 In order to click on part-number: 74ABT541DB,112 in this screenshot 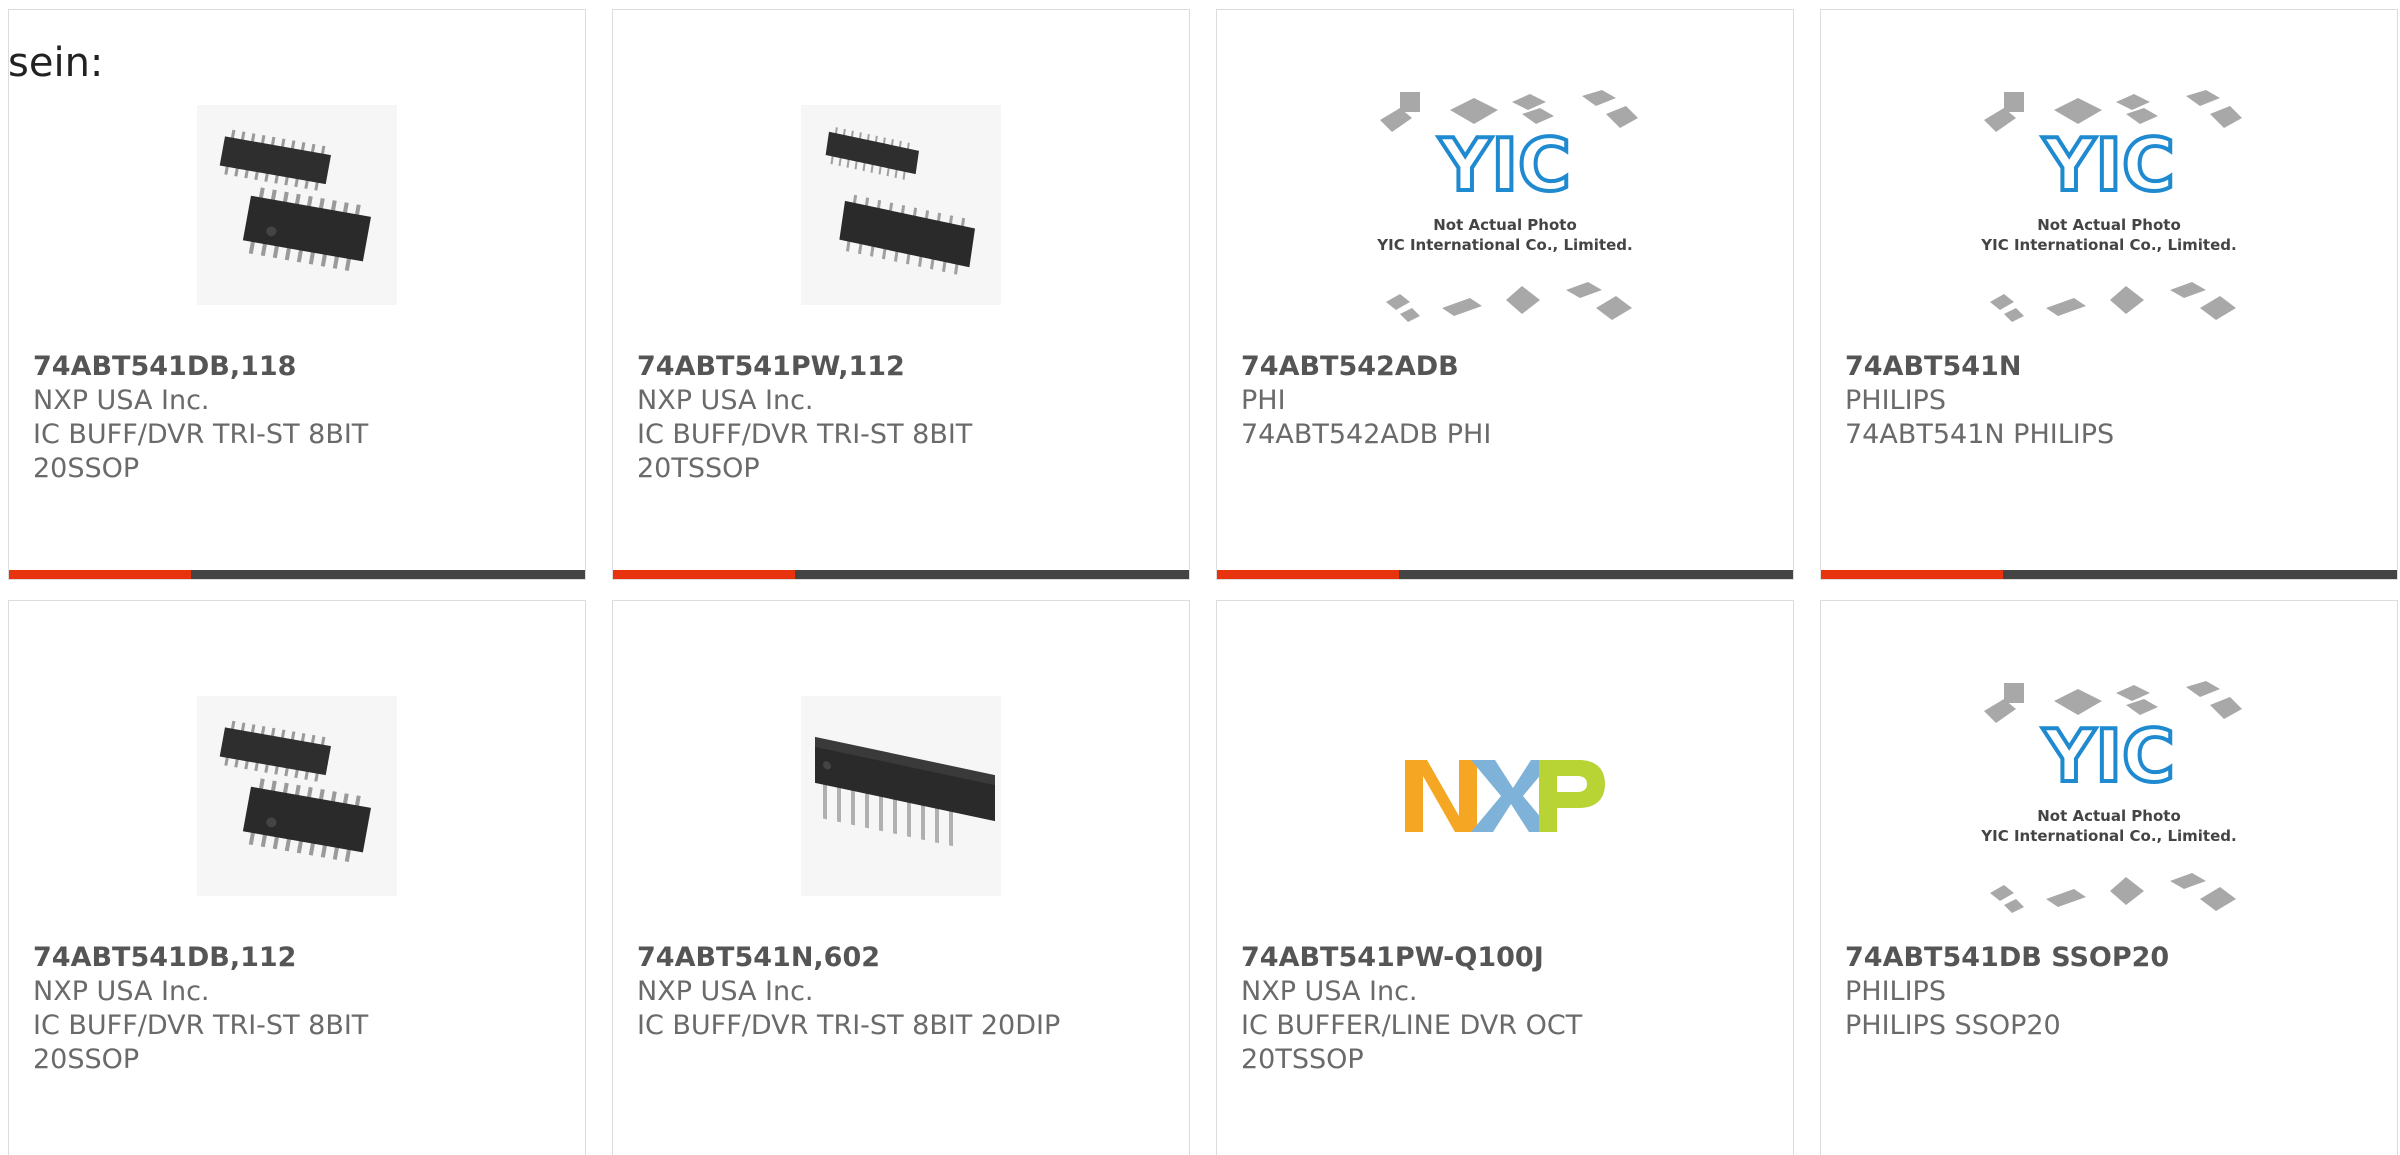, I will do `click(299, 958)`.